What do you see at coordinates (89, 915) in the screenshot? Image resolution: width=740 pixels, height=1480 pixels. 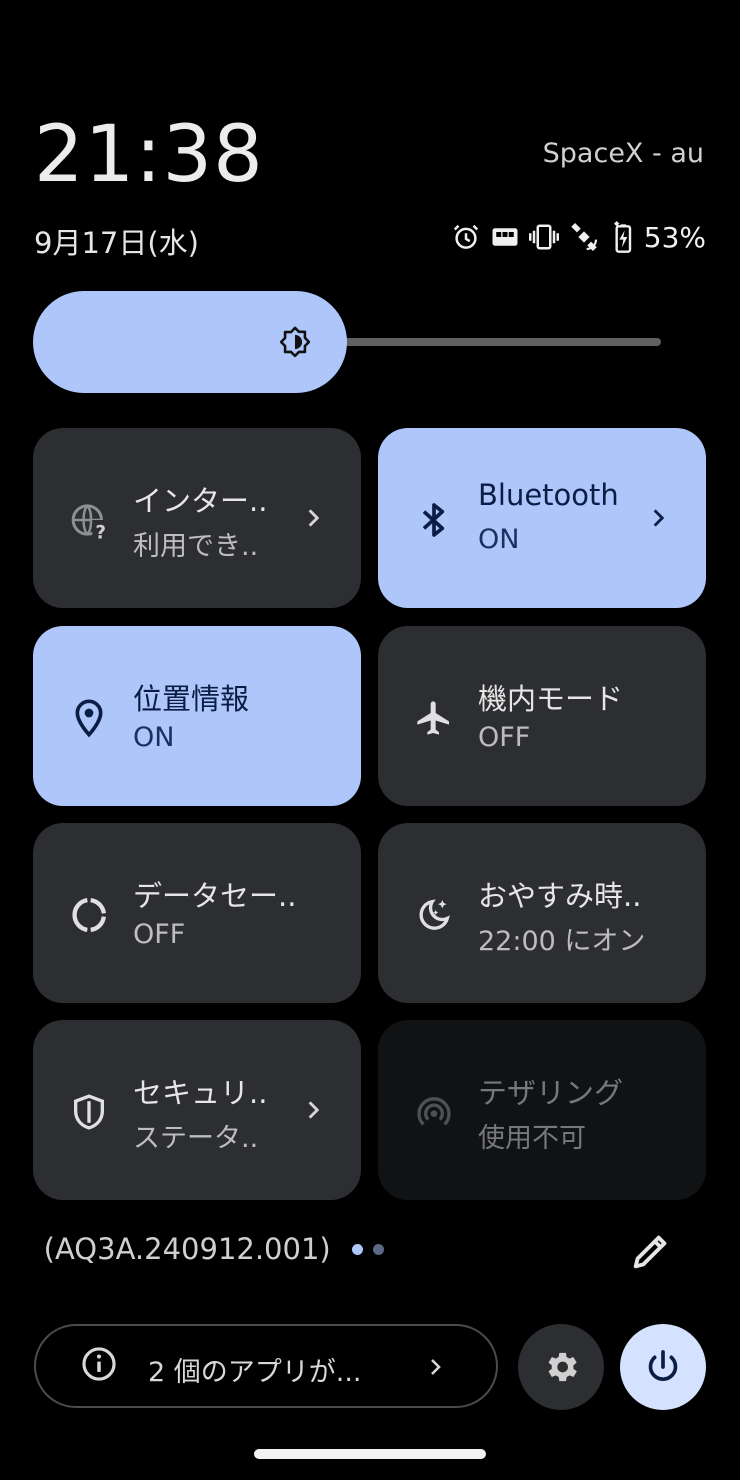 I see `data-saver-icon` at bounding box center [89, 915].